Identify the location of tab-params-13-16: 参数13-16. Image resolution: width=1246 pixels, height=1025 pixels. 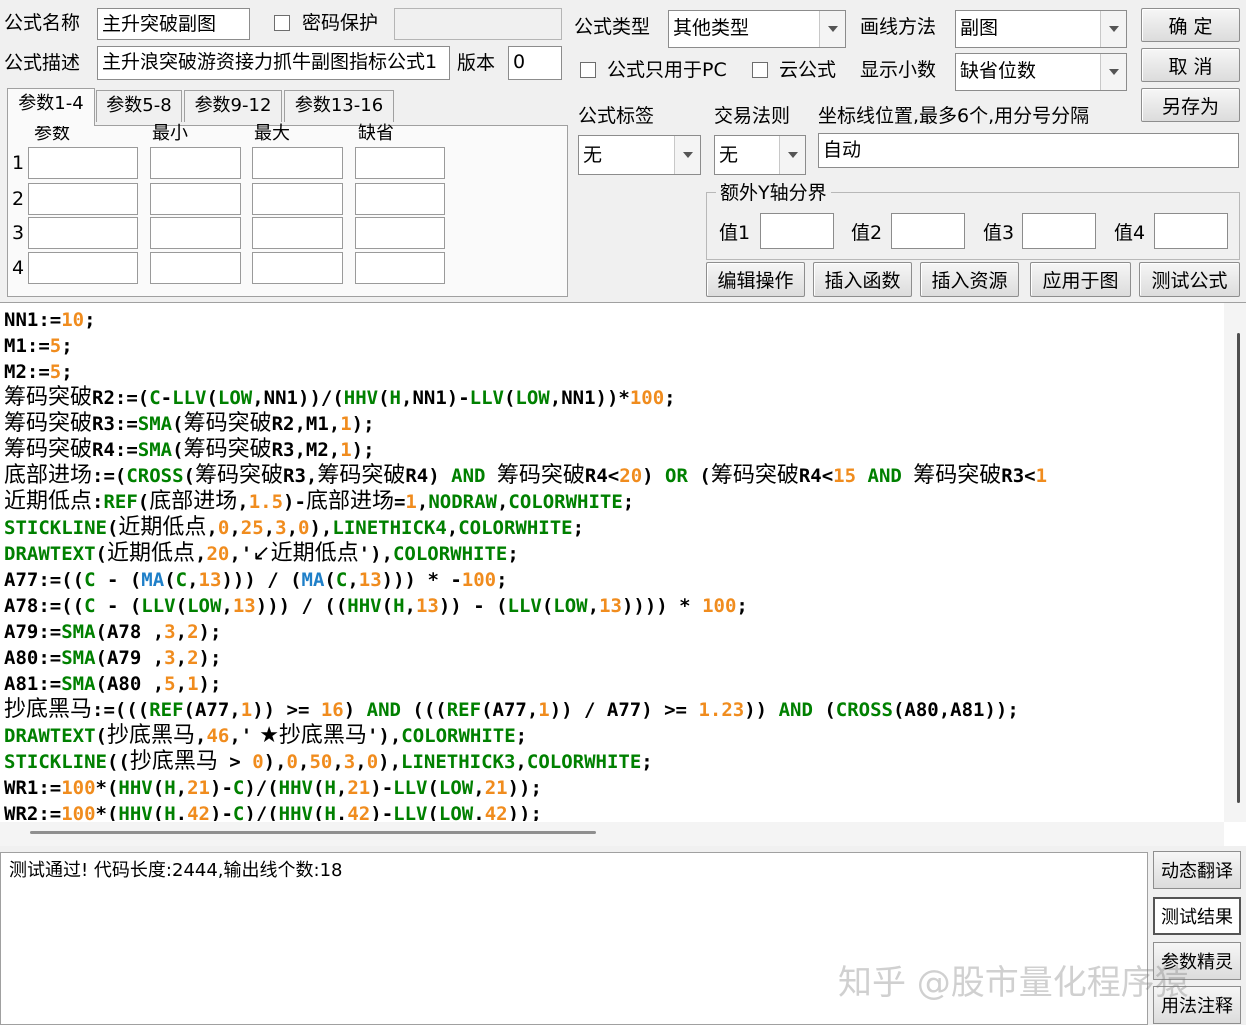
(339, 106).